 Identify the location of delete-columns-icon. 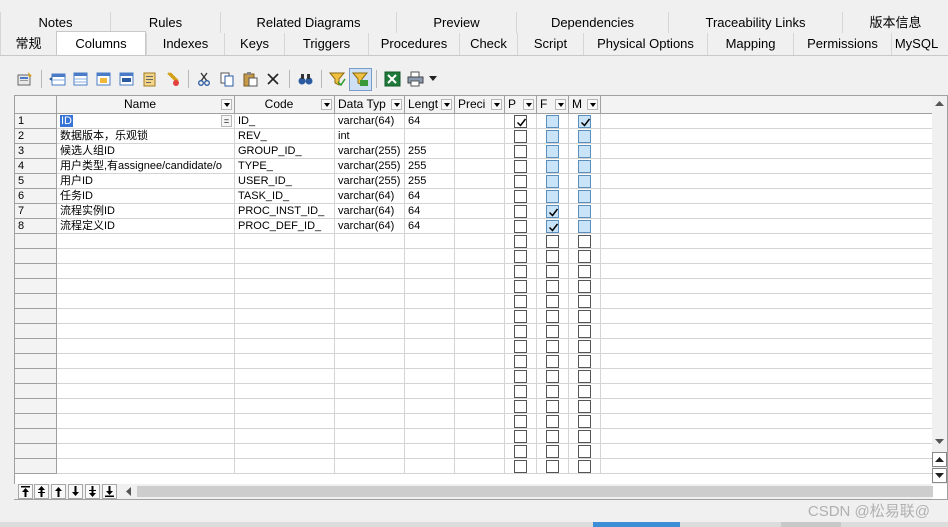
(126, 79).